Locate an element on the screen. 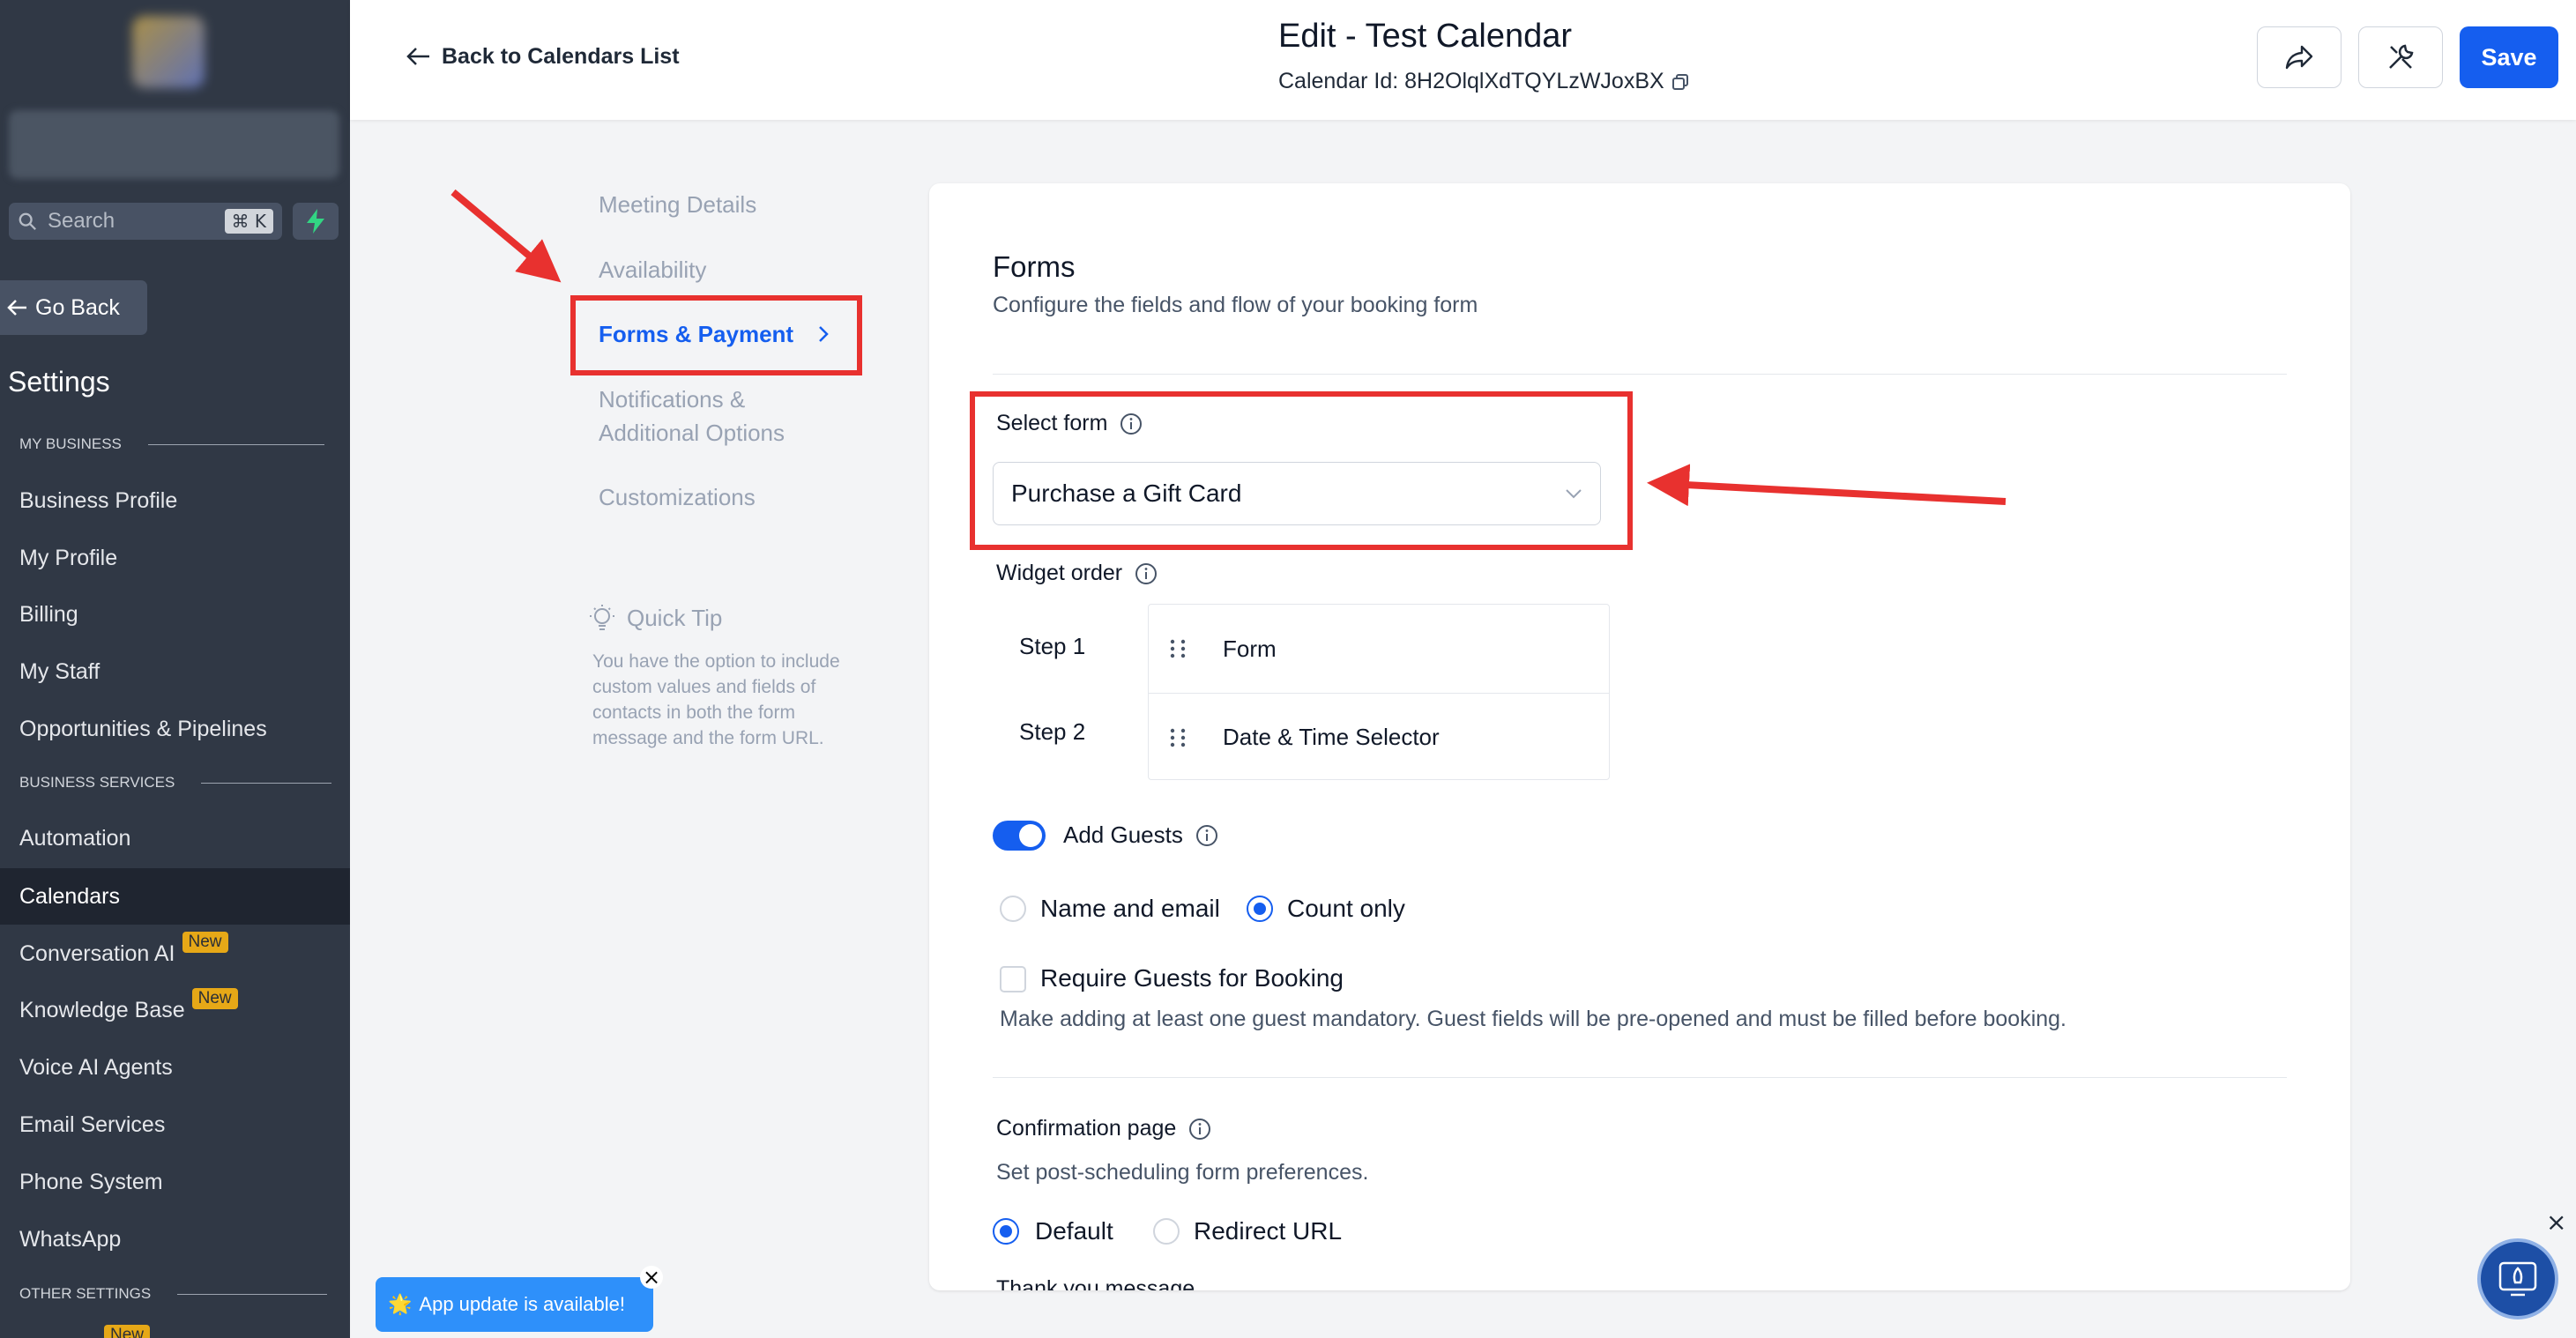  annotation-arrows is located at coordinates (1228, 348).